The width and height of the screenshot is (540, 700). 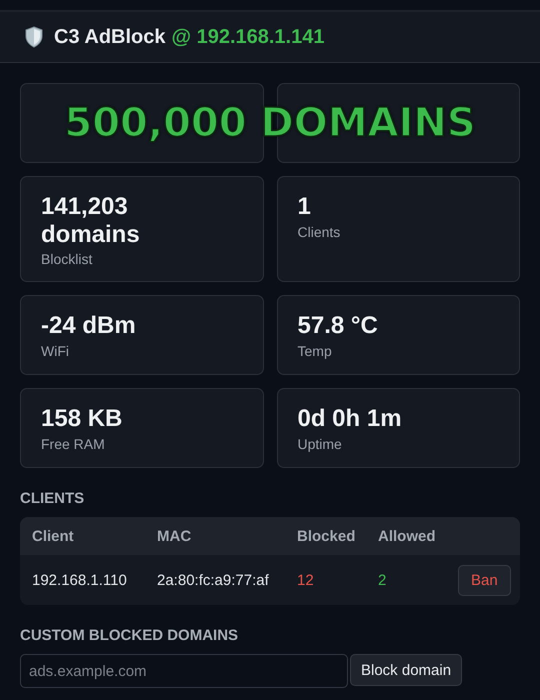 I want to click on column-header: Client, so click(x=53, y=536).